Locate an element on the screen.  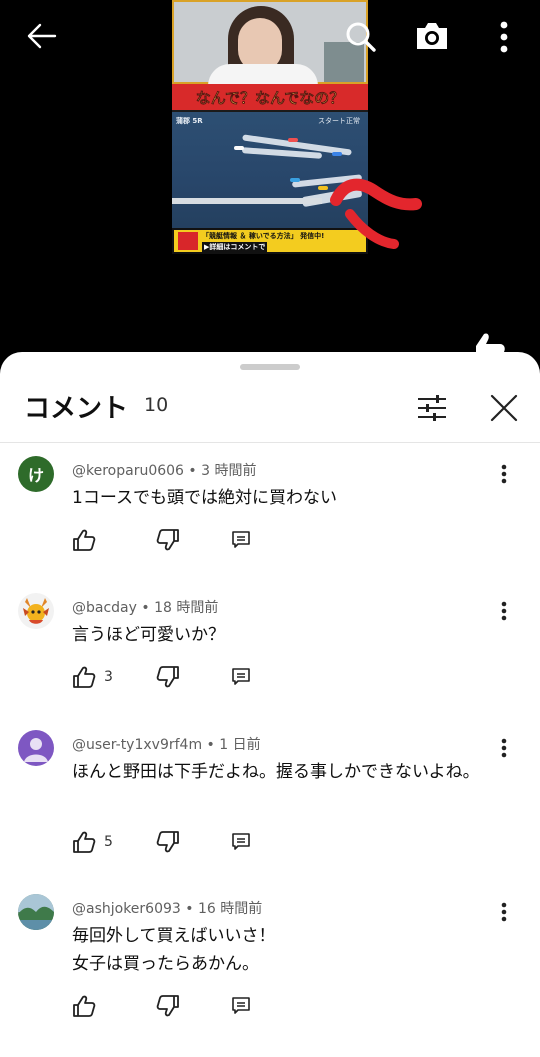
comment-text-line: 女子は買ったらあかん。 is located at coordinates (165, 964).